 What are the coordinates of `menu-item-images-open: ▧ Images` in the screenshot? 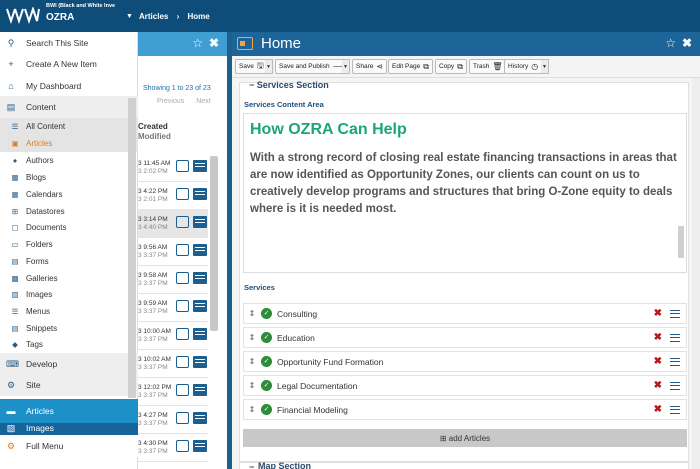 It's located at (69, 429).